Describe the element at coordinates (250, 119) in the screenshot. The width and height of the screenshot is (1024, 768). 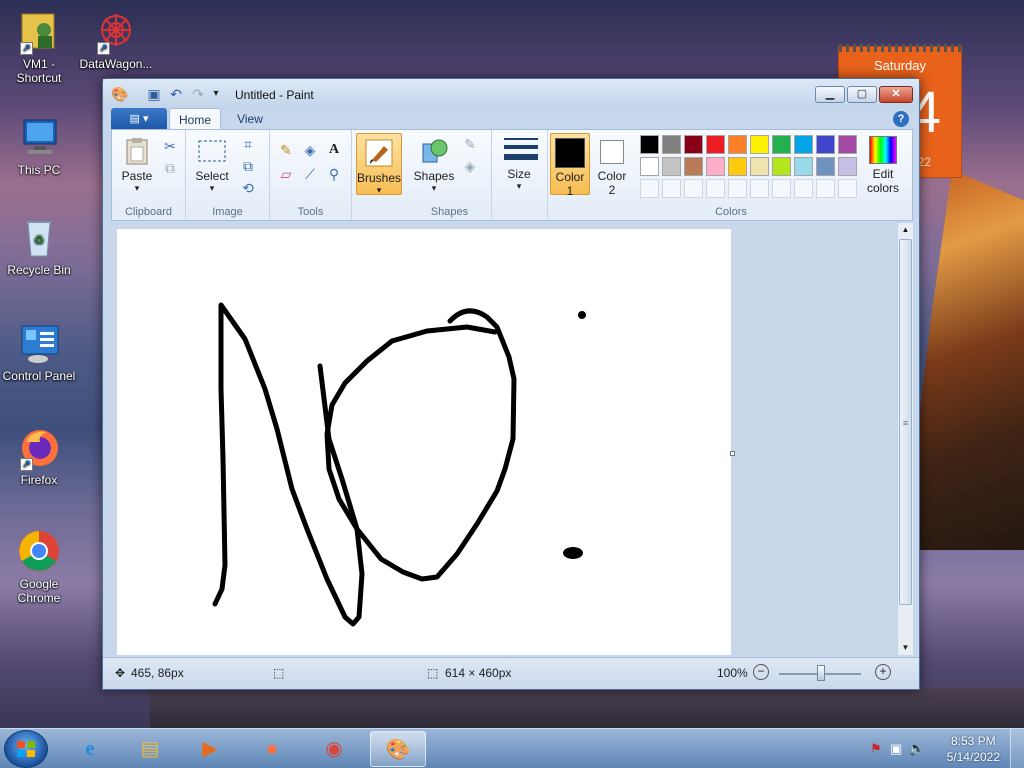
I see `tab-view: View` at that location.